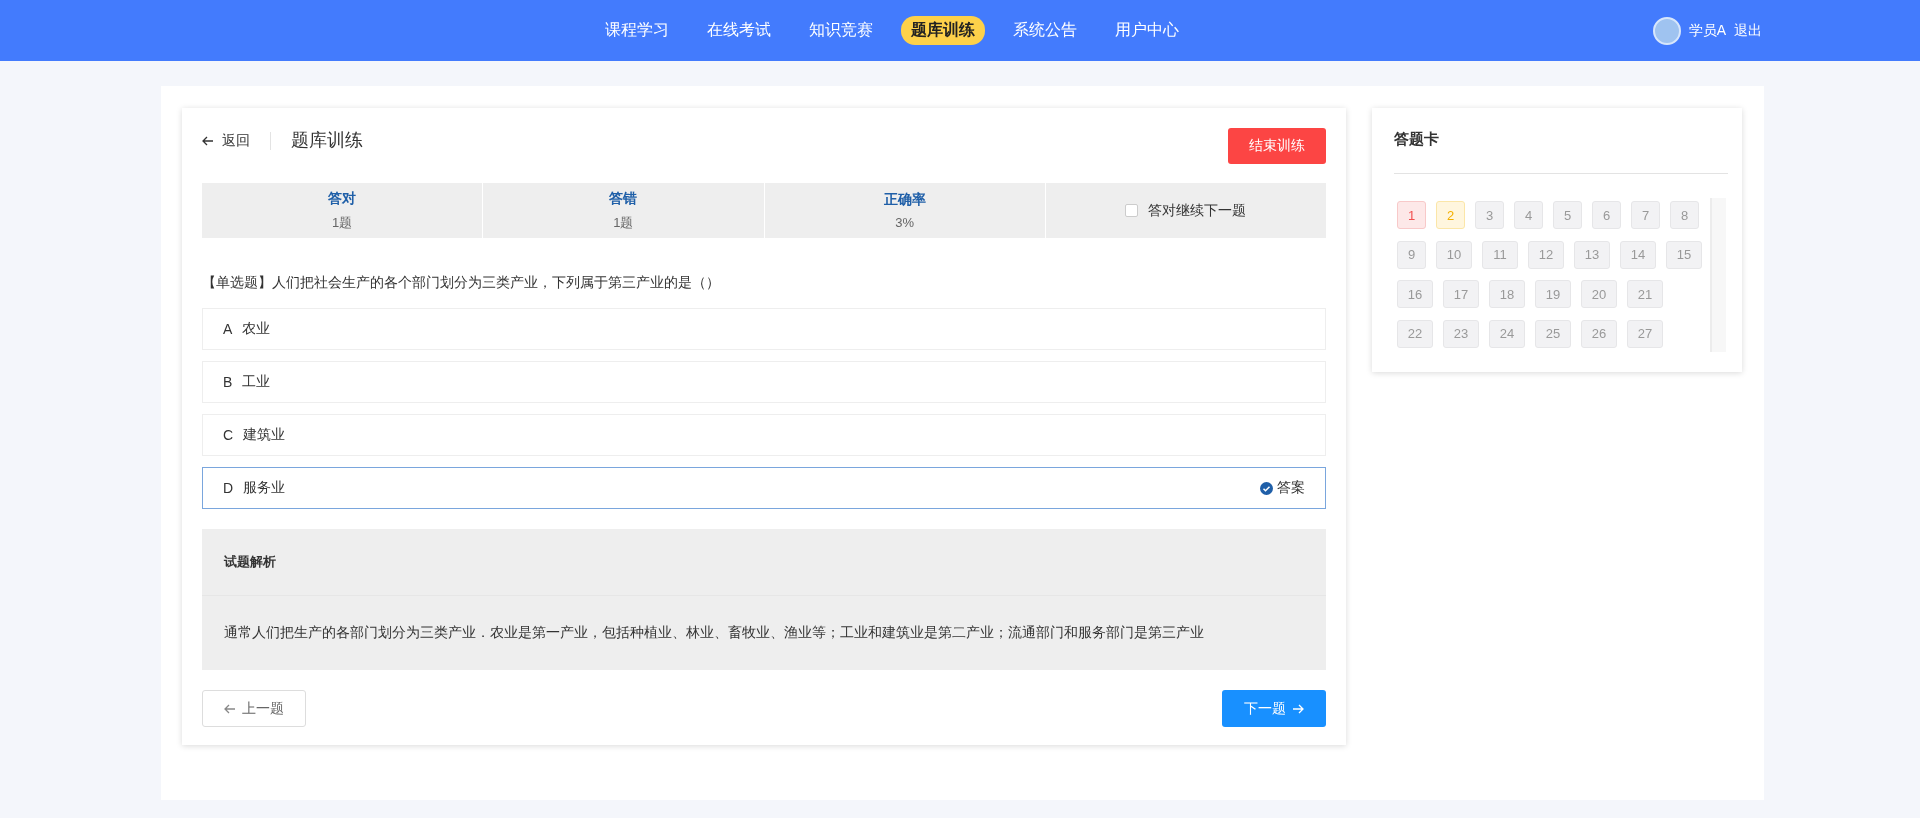 The height and width of the screenshot is (818, 1920). Describe the element at coordinates (1045, 30) in the screenshot. I see `nav-tab: 系统公告` at that location.